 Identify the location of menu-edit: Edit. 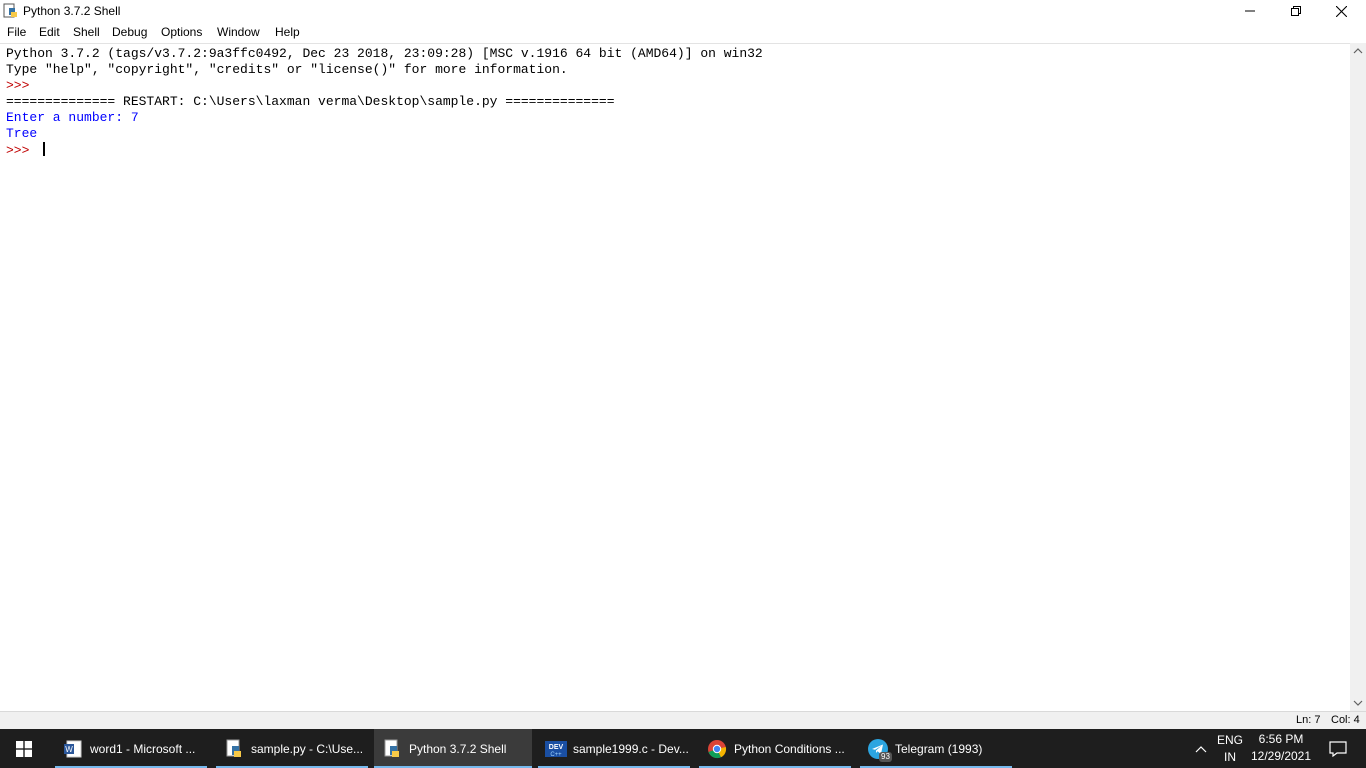
(49, 32).